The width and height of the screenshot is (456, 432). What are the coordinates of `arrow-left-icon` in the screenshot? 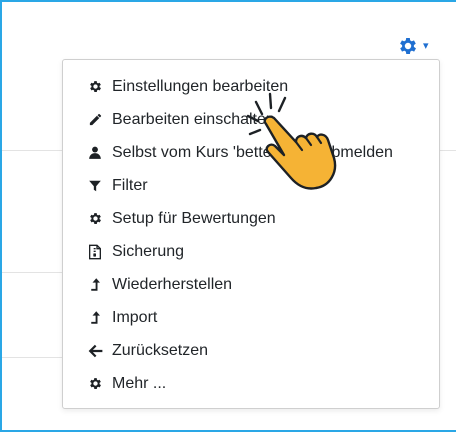 It's located at (95, 351).